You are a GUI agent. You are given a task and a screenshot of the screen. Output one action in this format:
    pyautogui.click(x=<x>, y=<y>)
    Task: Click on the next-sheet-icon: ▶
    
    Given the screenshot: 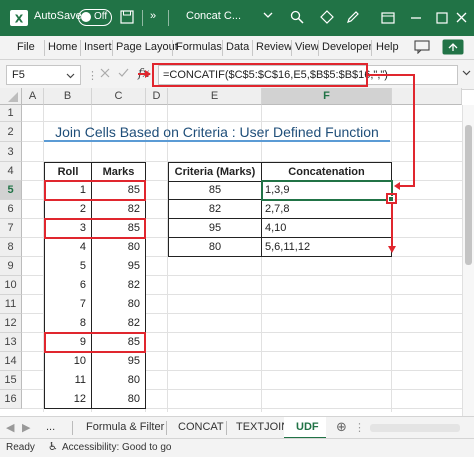 What is the action you would take?
    pyautogui.click(x=26, y=427)
    